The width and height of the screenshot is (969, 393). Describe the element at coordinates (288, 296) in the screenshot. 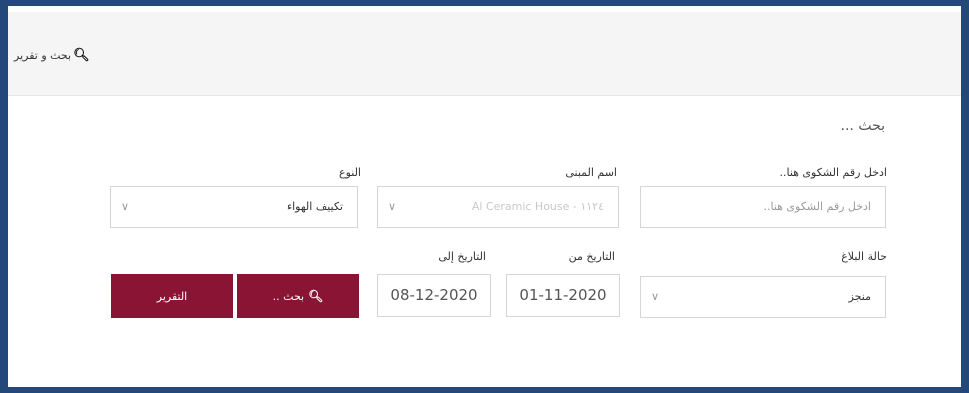

I see `search-button-label: بحث ..` at that location.